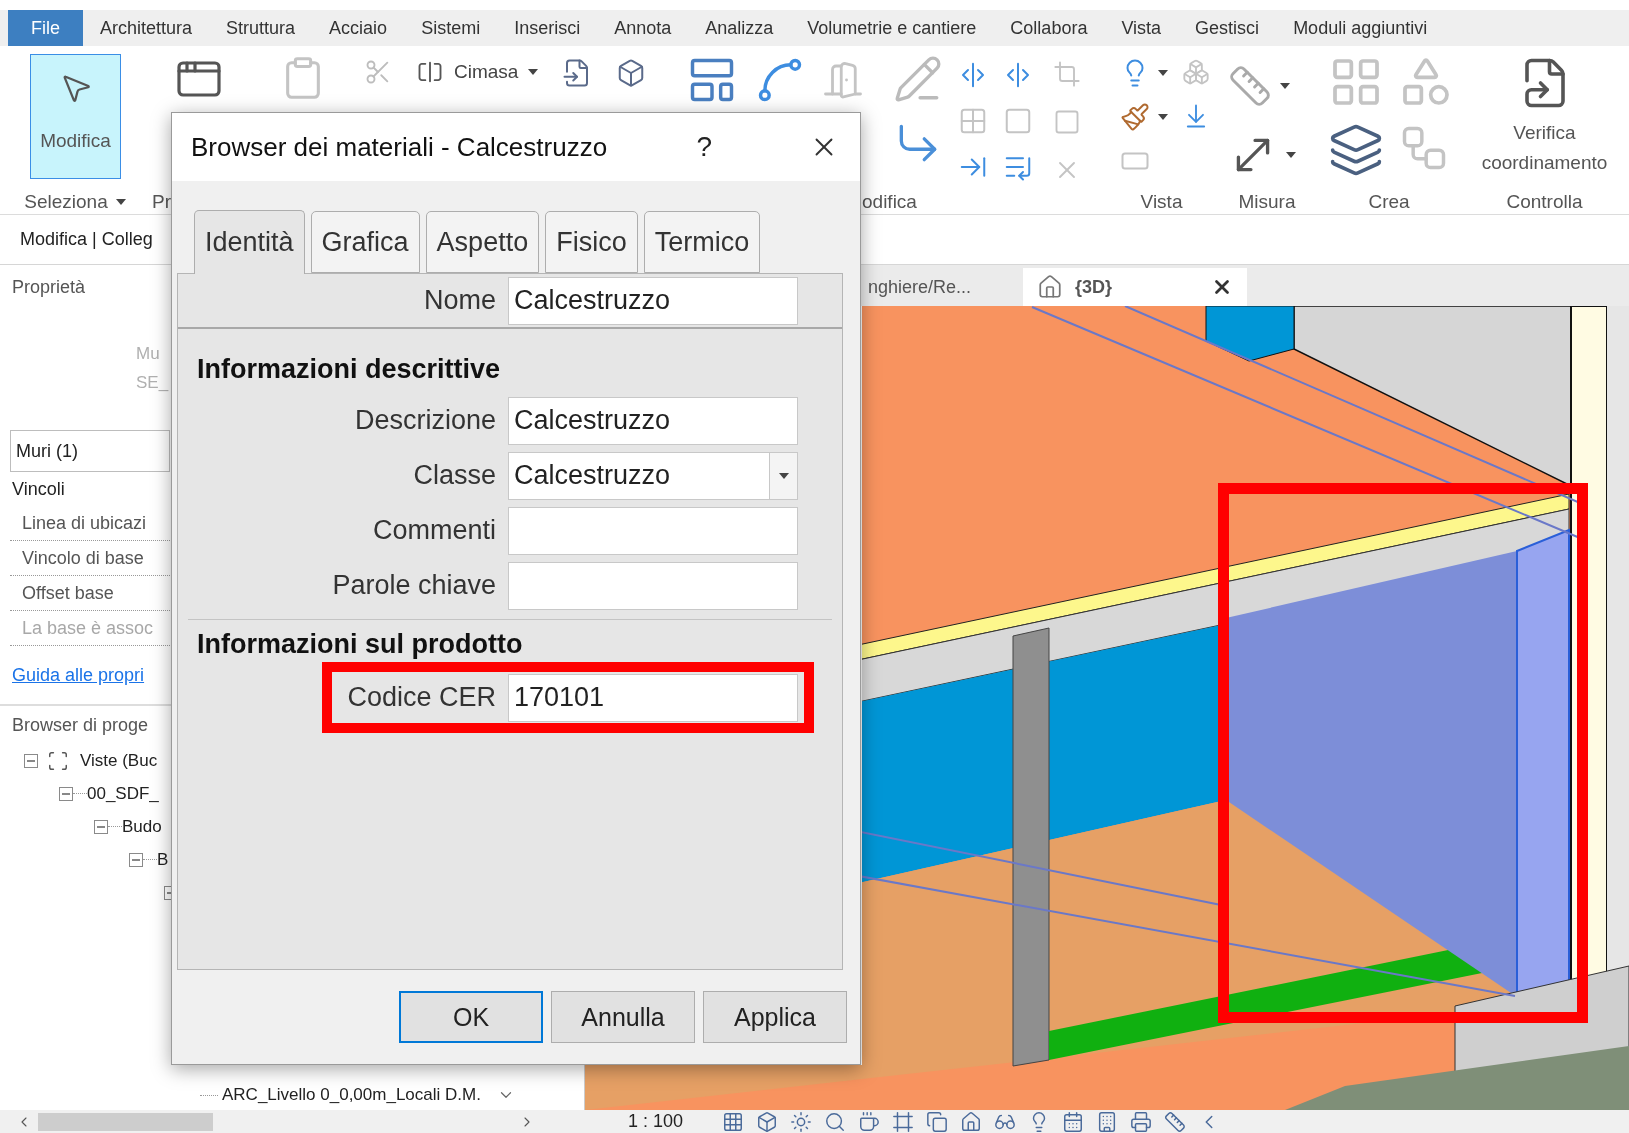 The width and height of the screenshot is (1629, 1133). Describe the element at coordinates (1135, 287) in the screenshot. I see `view-tab: {3D}` at that location.